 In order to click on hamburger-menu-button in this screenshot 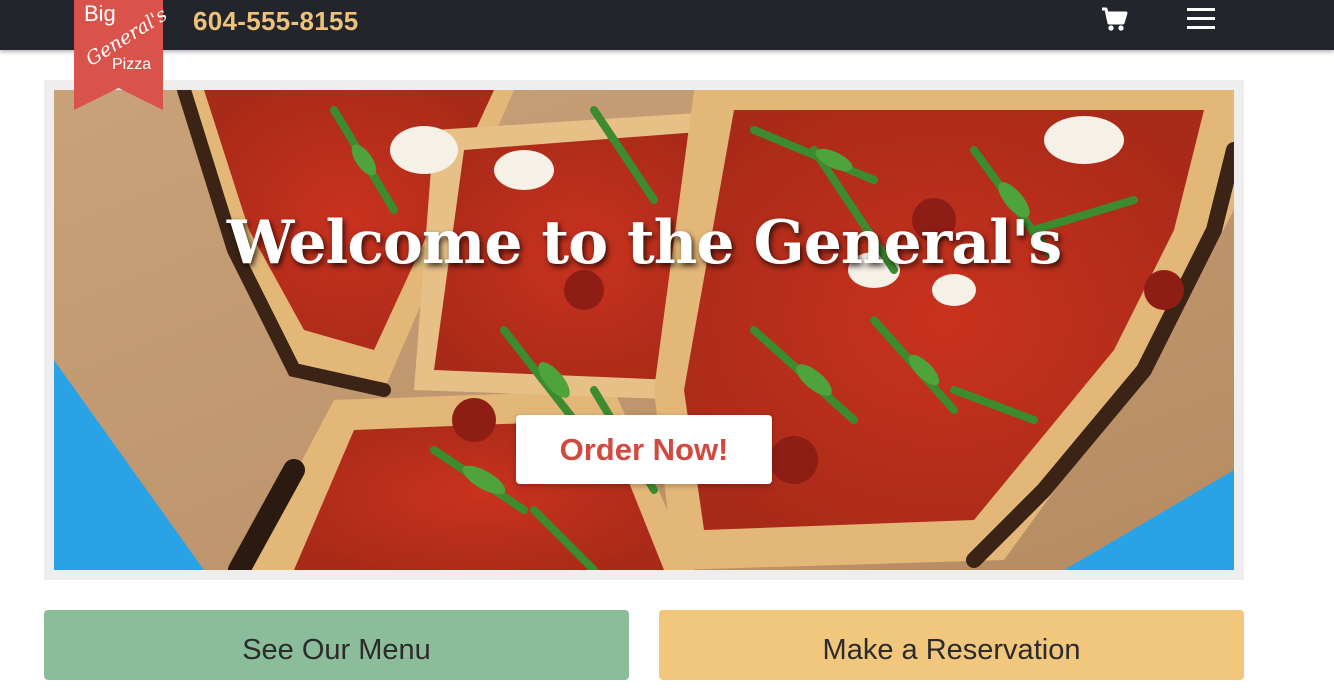, I will do `click(1201, 19)`.